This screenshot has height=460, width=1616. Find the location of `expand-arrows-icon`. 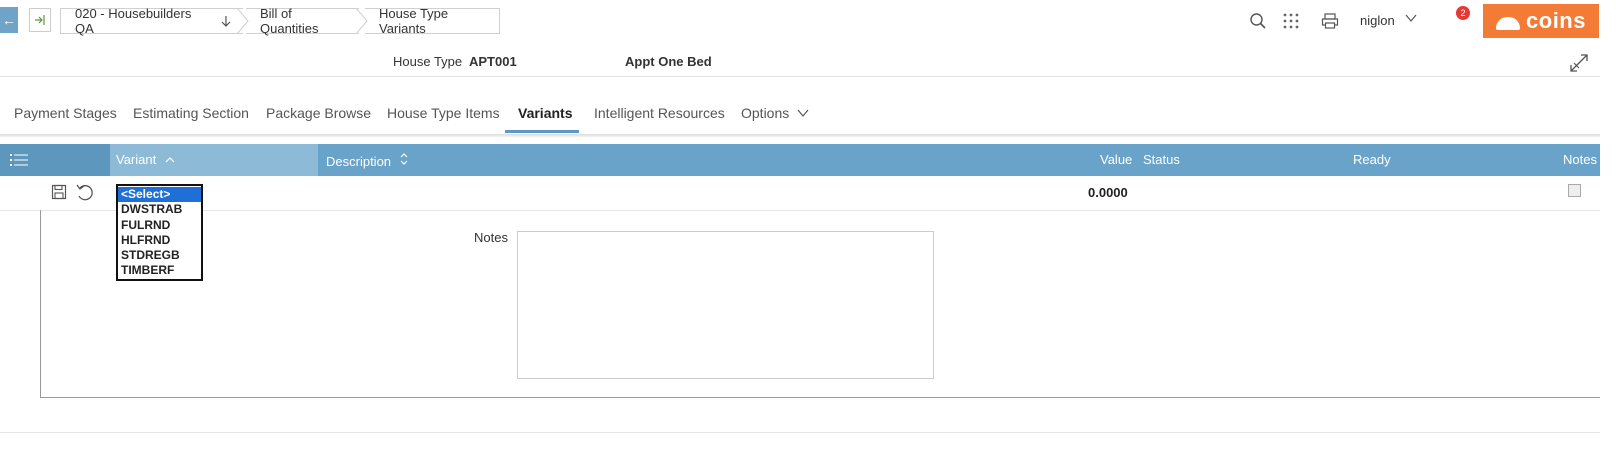

expand-arrows-icon is located at coordinates (1579, 63).